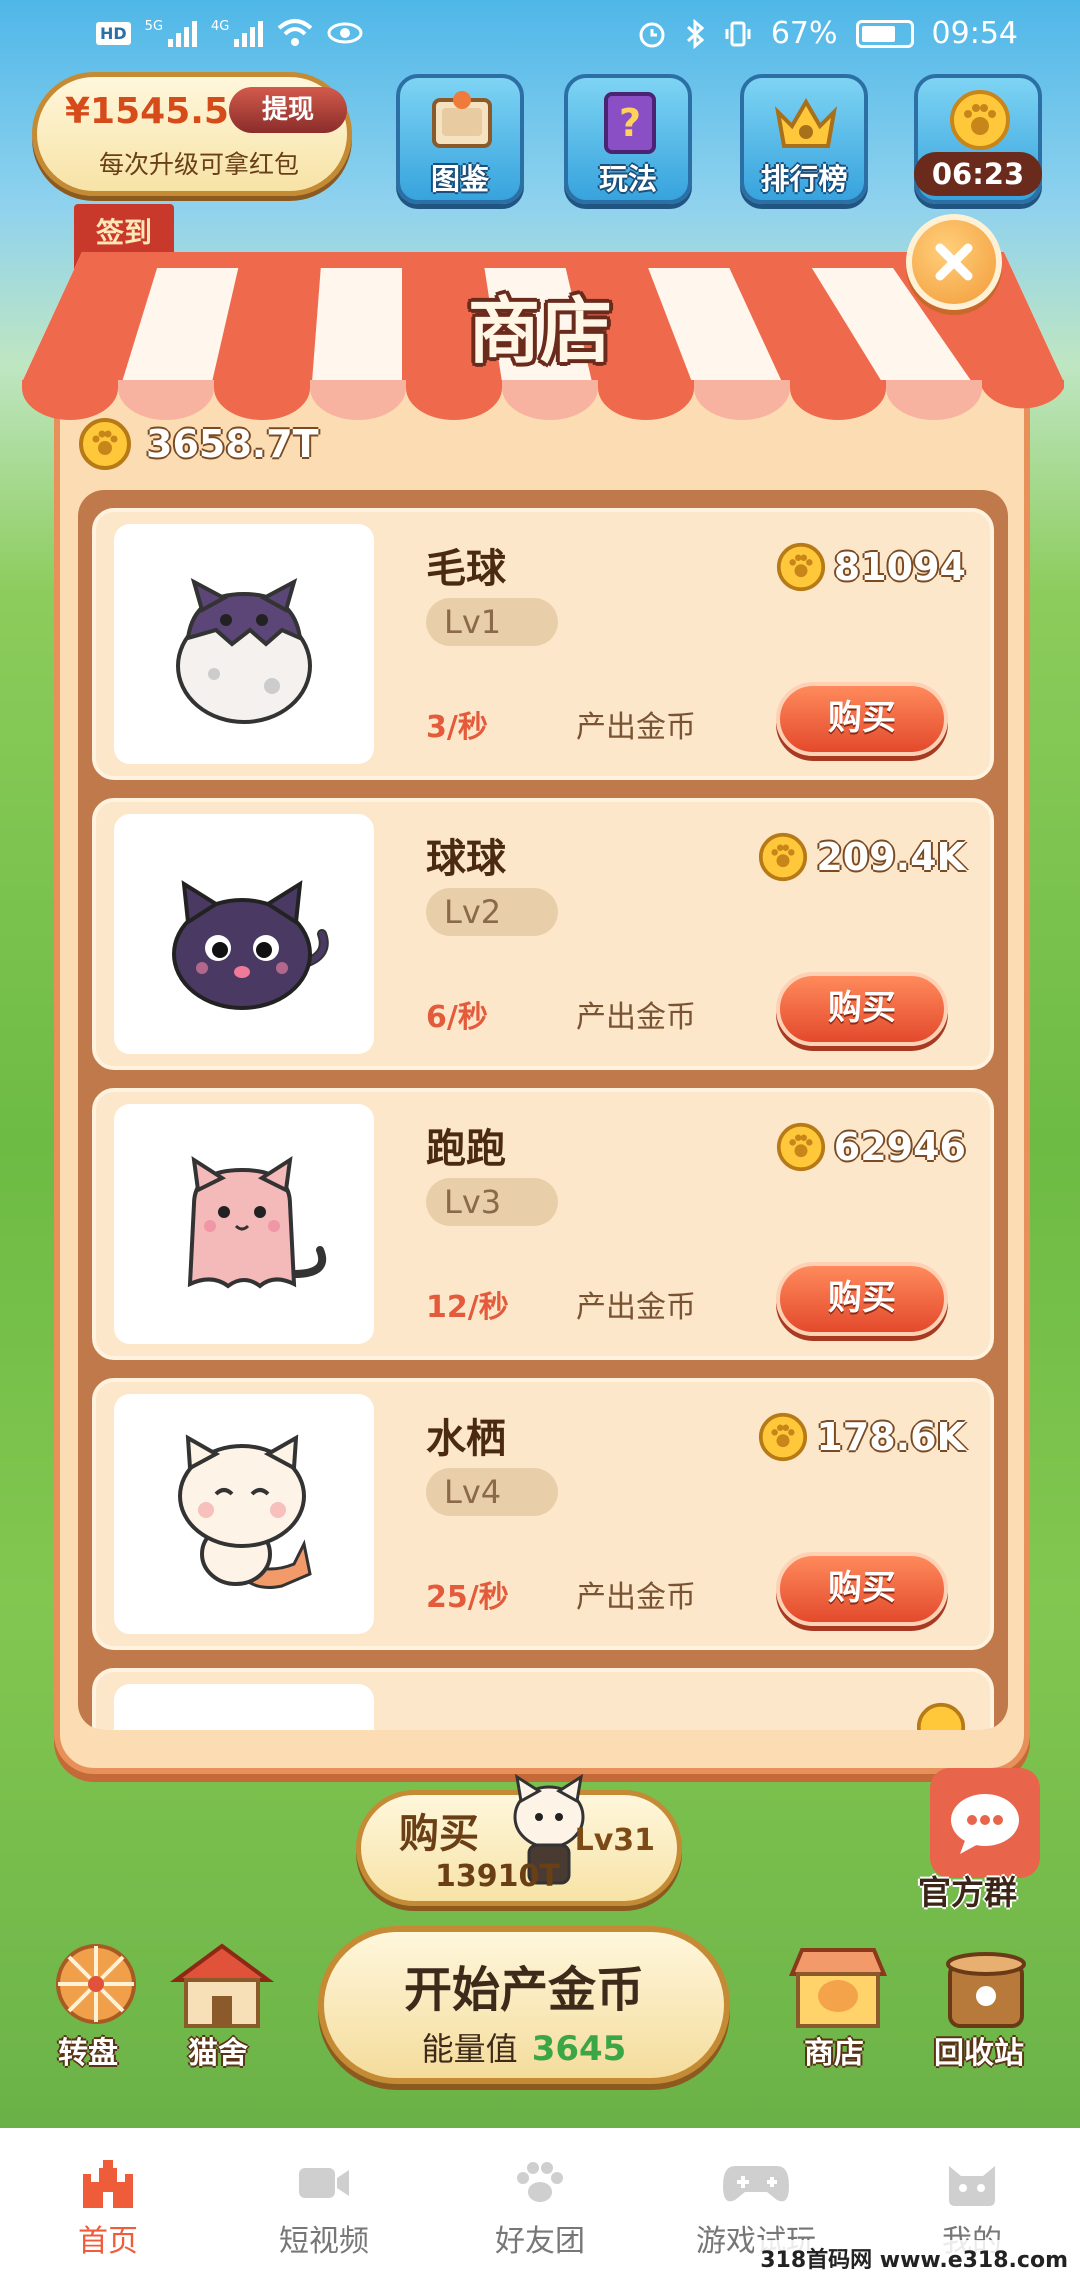 This screenshot has height=2280, width=1080. I want to click on collection-button: 图鉴, so click(460, 139).